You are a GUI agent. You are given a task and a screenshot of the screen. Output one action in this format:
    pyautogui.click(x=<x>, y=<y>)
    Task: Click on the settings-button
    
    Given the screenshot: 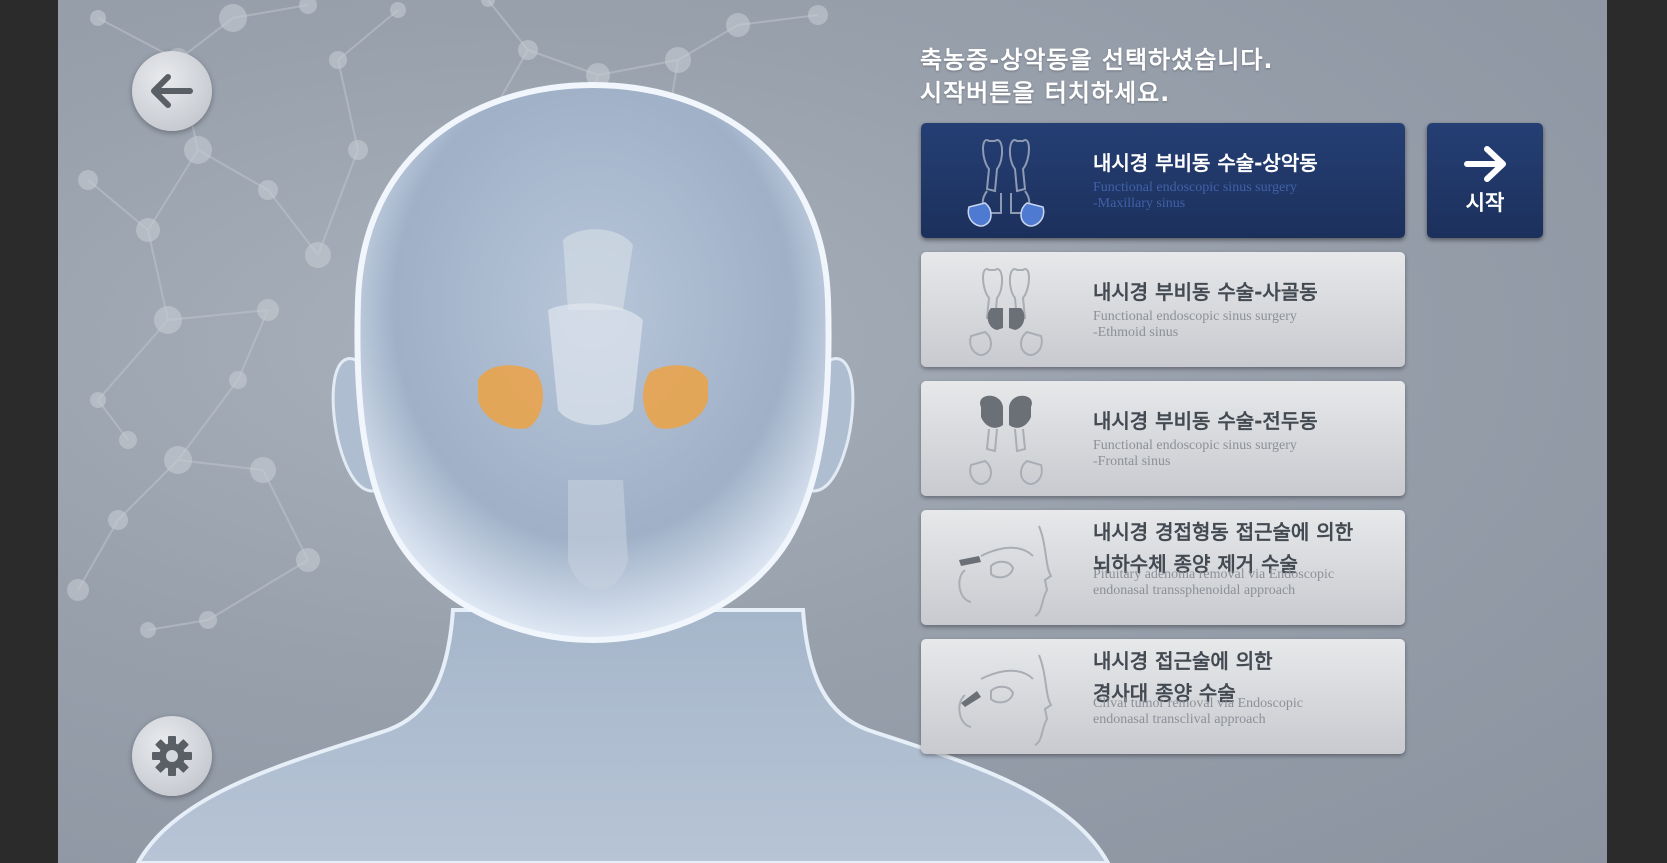 What is the action you would take?
    pyautogui.click(x=172, y=756)
    